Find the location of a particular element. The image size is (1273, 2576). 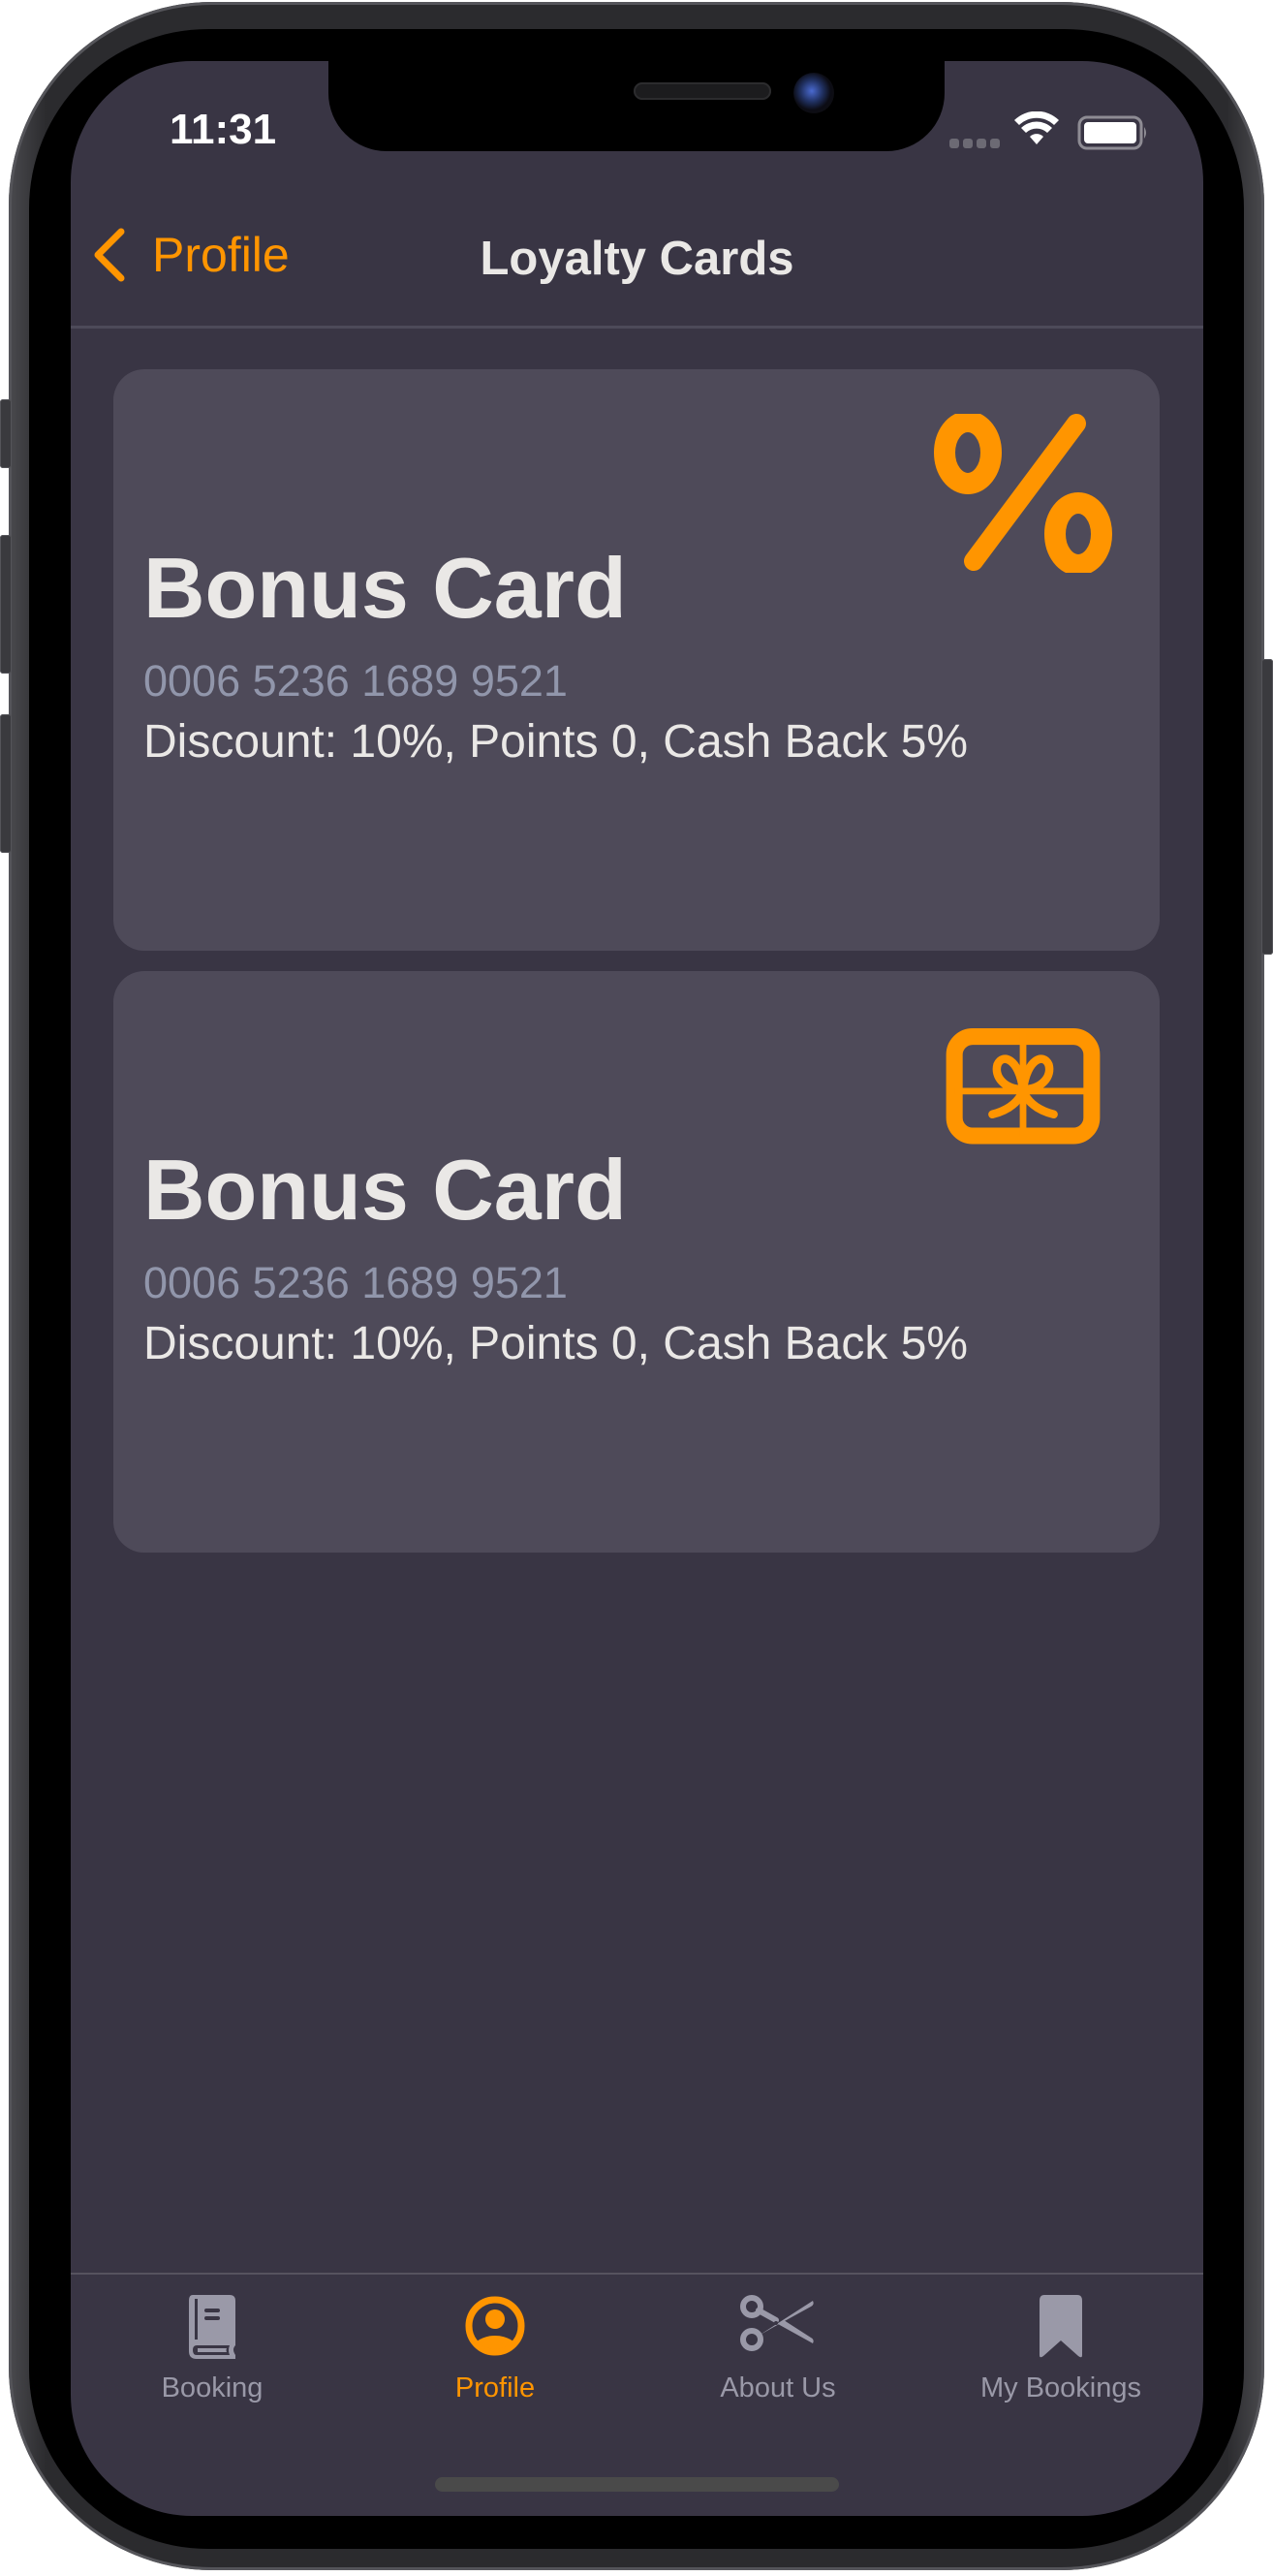

nav-divider is located at coordinates (637, 327).